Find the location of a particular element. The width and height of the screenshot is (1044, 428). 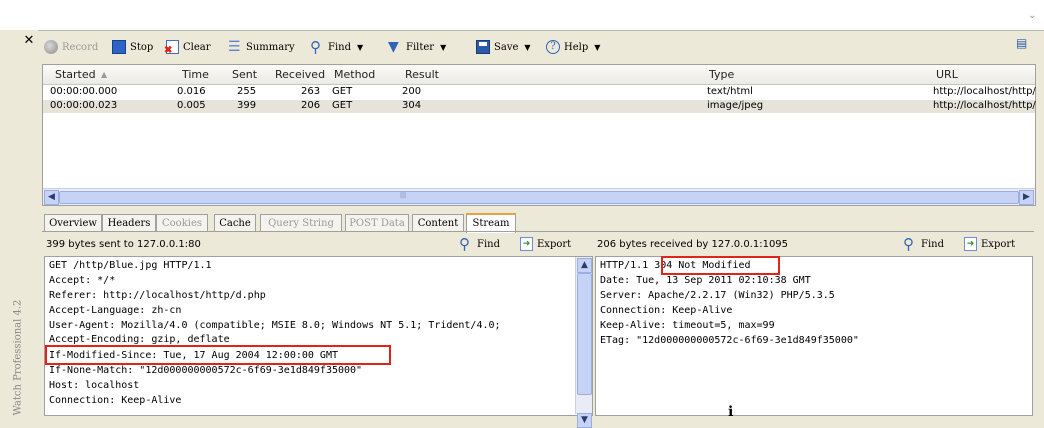

column-time: Time is located at coordinates (195, 74).